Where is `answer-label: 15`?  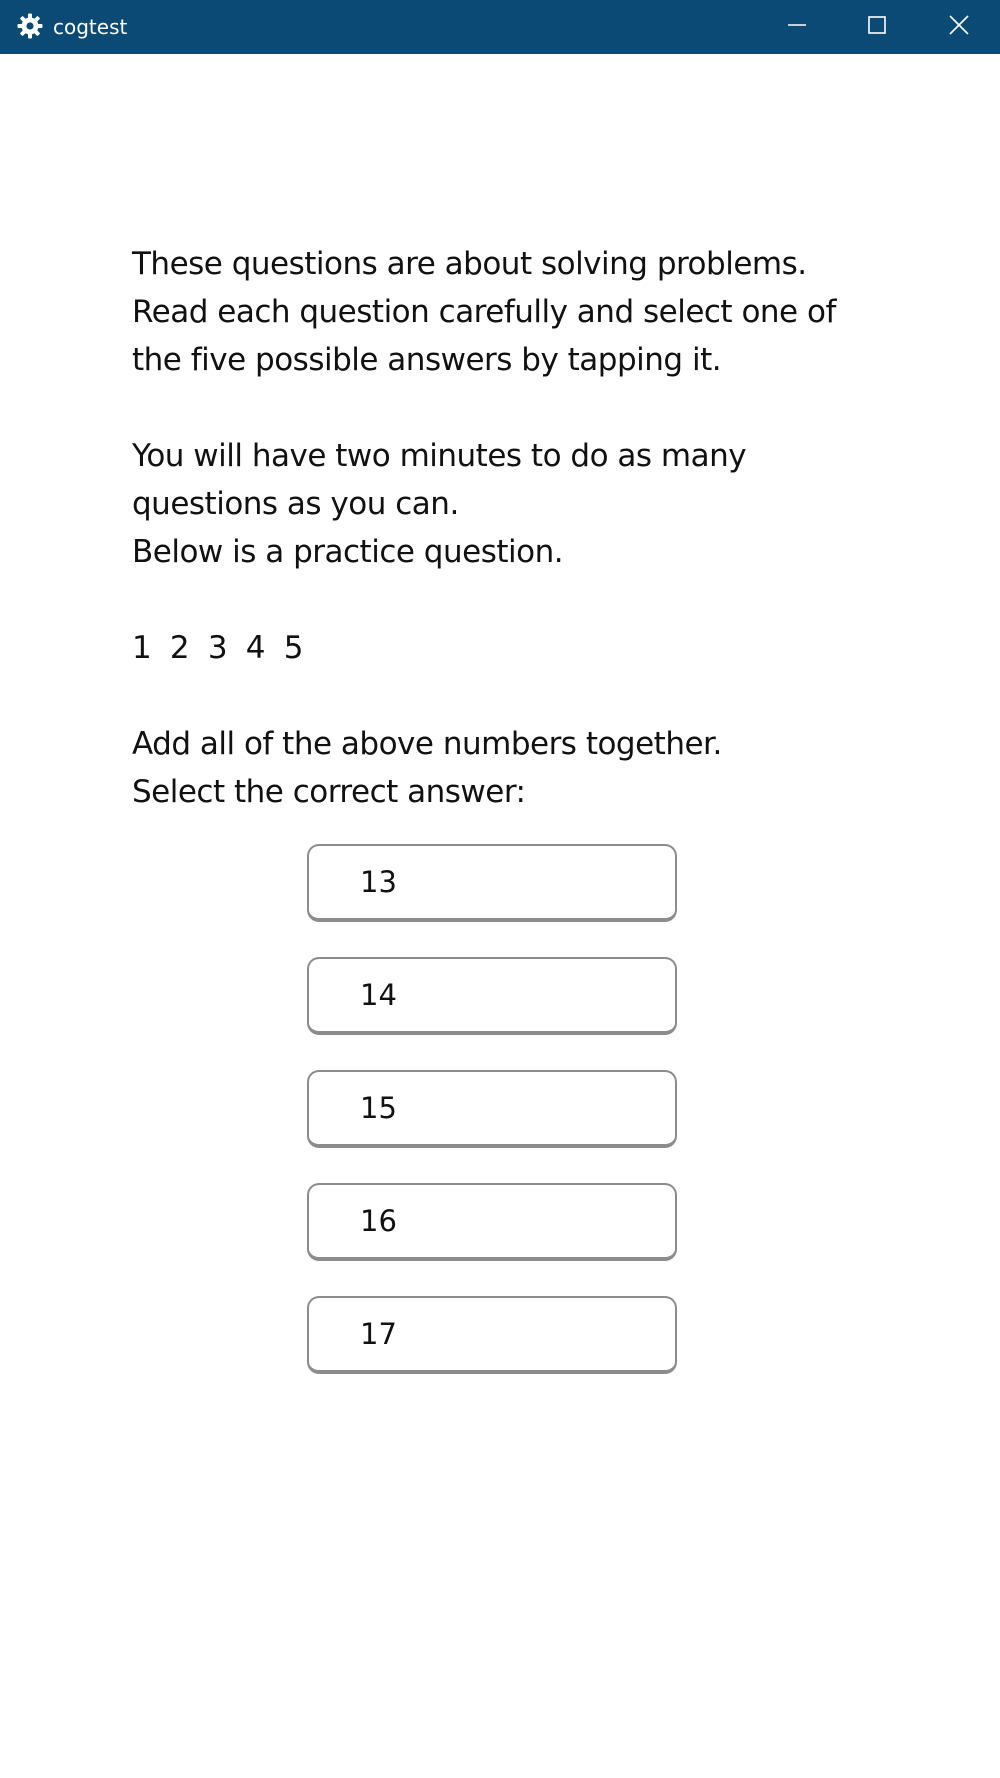 answer-label: 15 is located at coordinates (378, 1108).